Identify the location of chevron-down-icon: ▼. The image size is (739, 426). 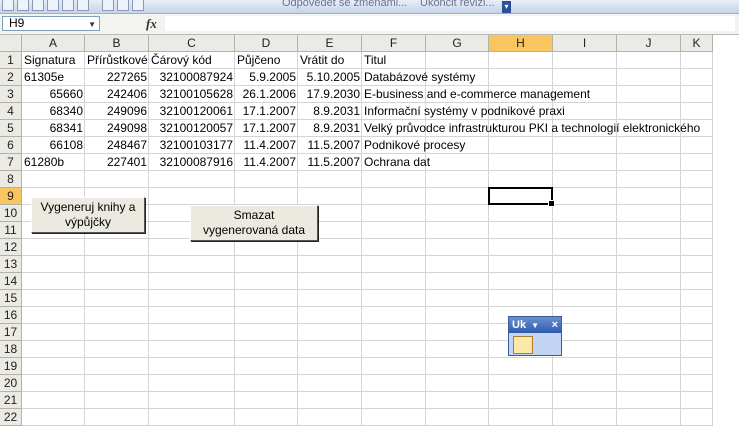
(92, 24).